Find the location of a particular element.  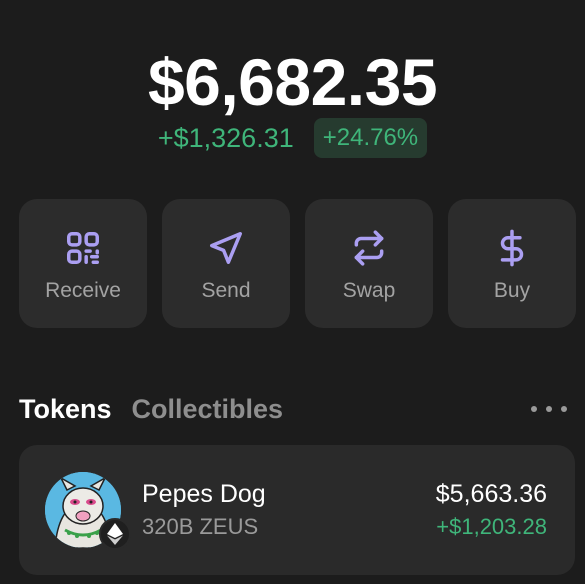

total-balance: $6,682.35 is located at coordinates (292, 82).